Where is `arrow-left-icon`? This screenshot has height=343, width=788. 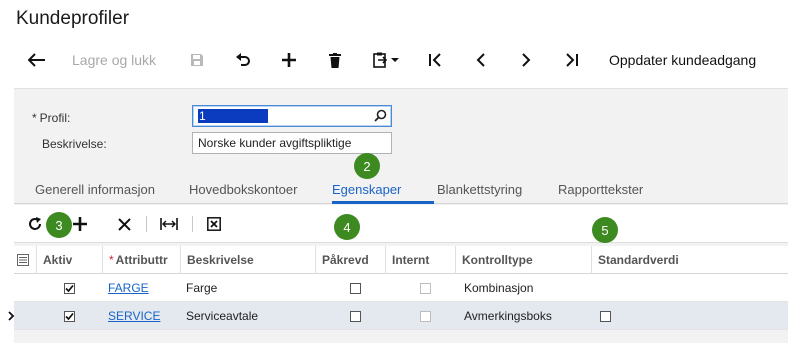
arrow-left-icon is located at coordinates (36, 60).